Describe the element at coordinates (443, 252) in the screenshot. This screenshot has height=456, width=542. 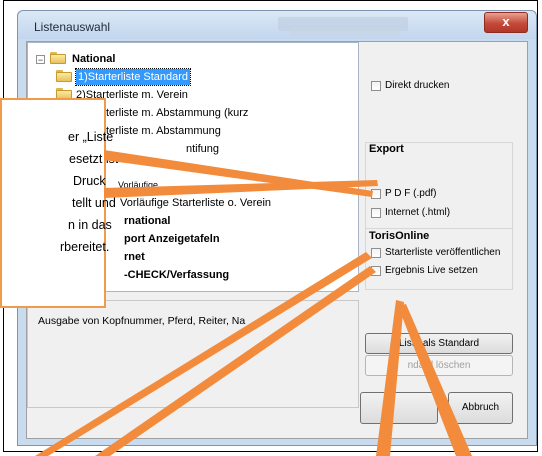
I see `starterliste-veroeffentlichen-label: Starterliste veröffentlichen` at that location.